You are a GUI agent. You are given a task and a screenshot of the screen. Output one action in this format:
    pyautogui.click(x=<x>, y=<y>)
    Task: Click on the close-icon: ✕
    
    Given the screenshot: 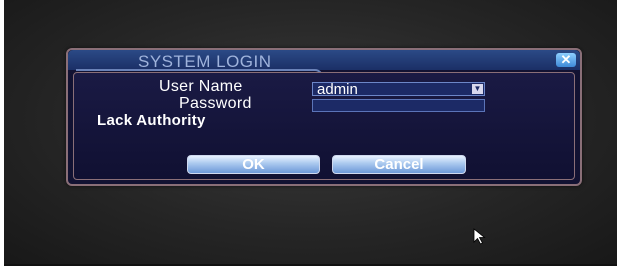 What is the action you would take?
    pyautogui.click(x=566, y=59)
    